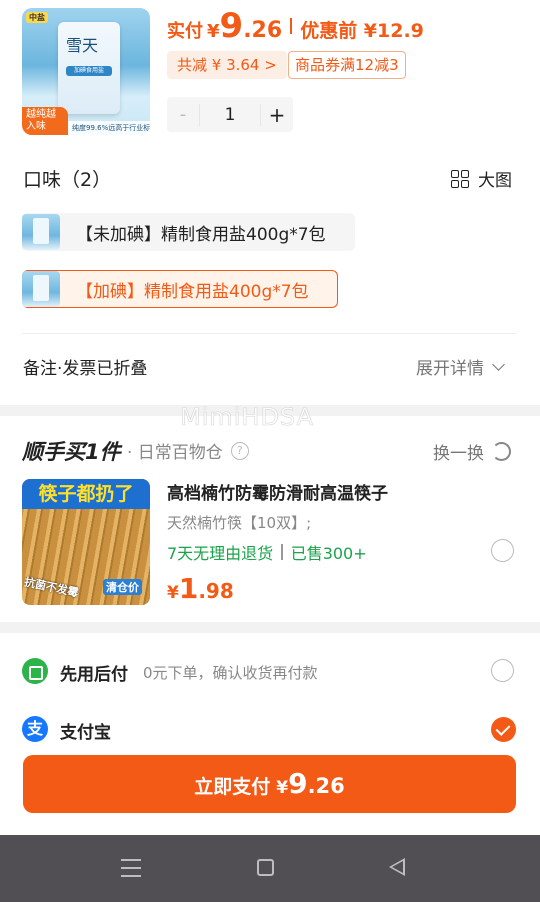  I want to click on flavor-option-label: 【未加碘】精制食用盐400g*7包, so click(201, 234).